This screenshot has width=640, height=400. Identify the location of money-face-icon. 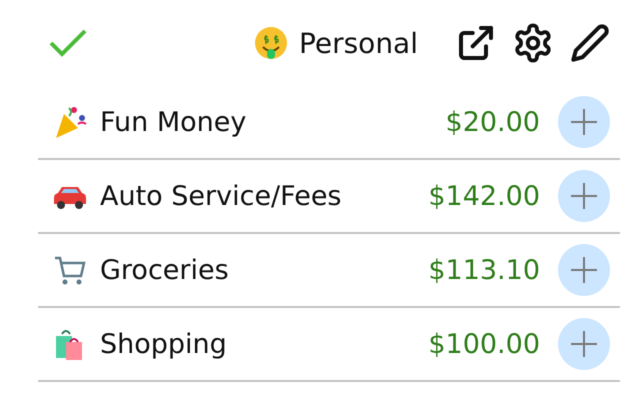
(270, 43).